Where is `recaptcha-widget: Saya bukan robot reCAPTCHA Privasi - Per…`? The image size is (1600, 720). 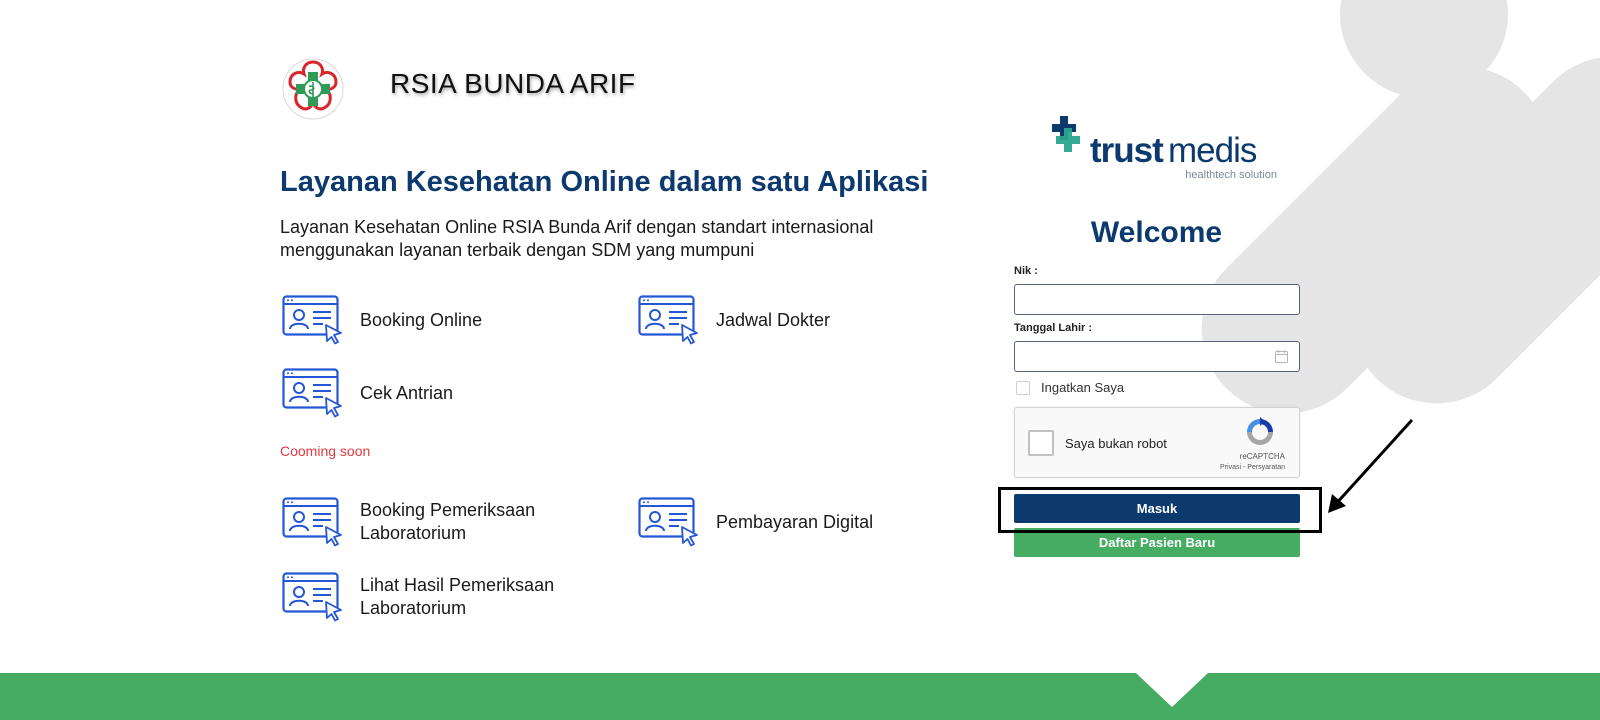
recaptcha-widget: Saya bukan robot reCAPTCHA Privasi - Per… is located at coordinates (1157, 442).